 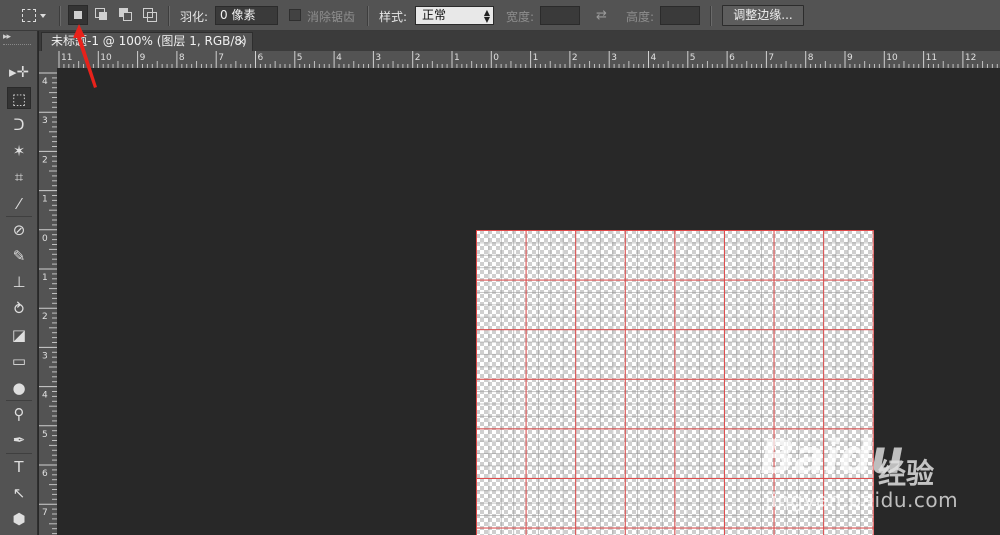 I want to click on ruler-label: 12, so click(x=970, y=58).